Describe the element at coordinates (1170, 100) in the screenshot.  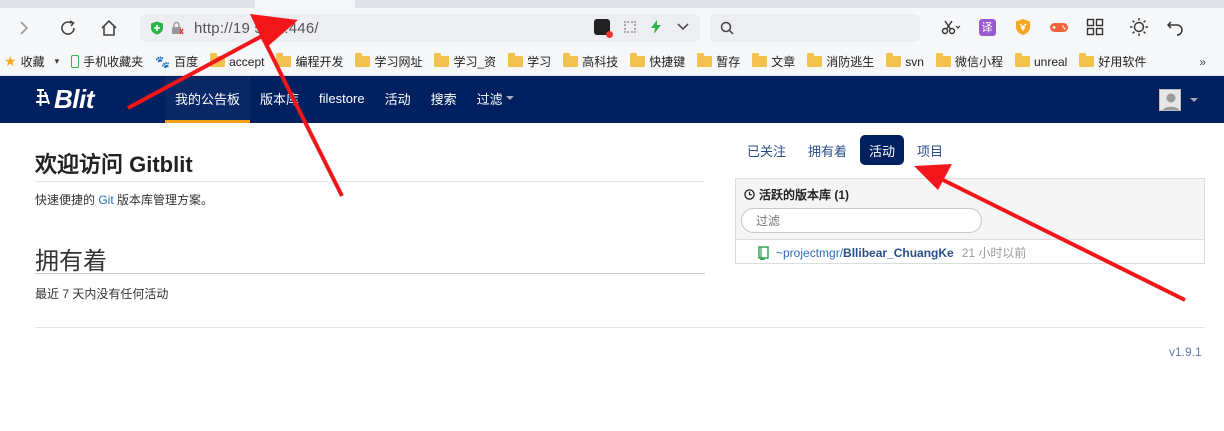
I see `user-avatar` at that location.